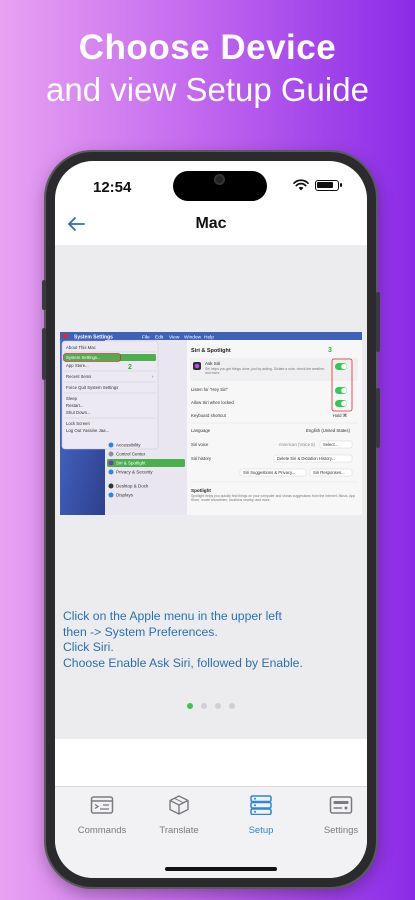  Describe the element at coordinates (297, 444) in the screenshot. I see `panel-value: American (Voice 5)` at that location.